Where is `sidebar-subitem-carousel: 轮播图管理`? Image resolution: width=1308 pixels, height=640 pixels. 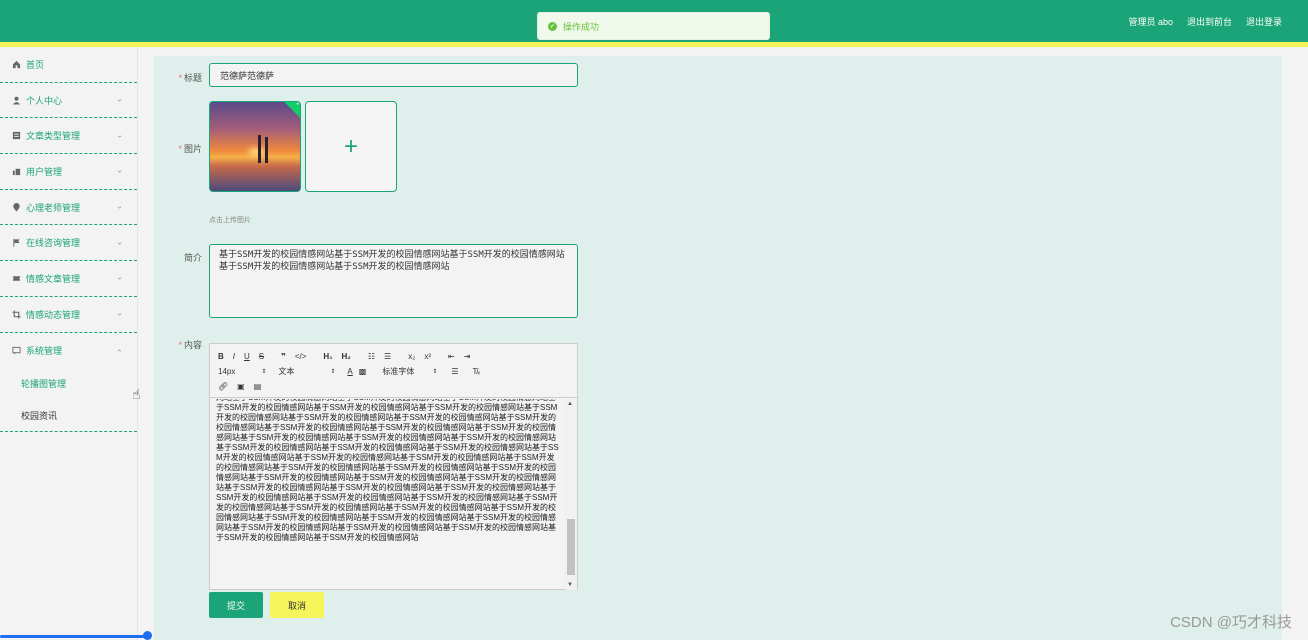 sidebar-subitem-carousel: 轮播图管理 is located at coordinates (68, 383).